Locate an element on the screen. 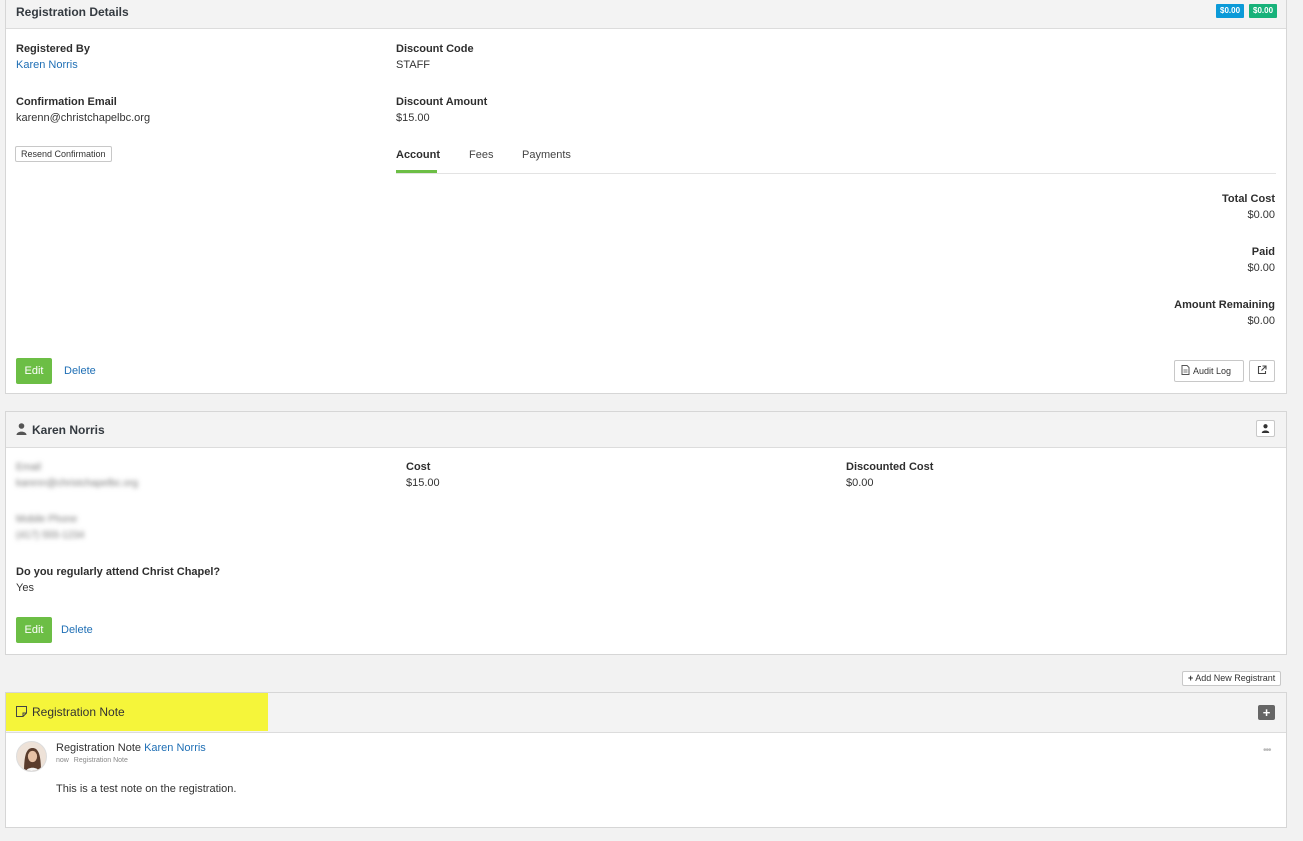 The height and width of the screenshot is (841, 1303). registration-note-header: Registration Note + is located at coordinates (646, 713).